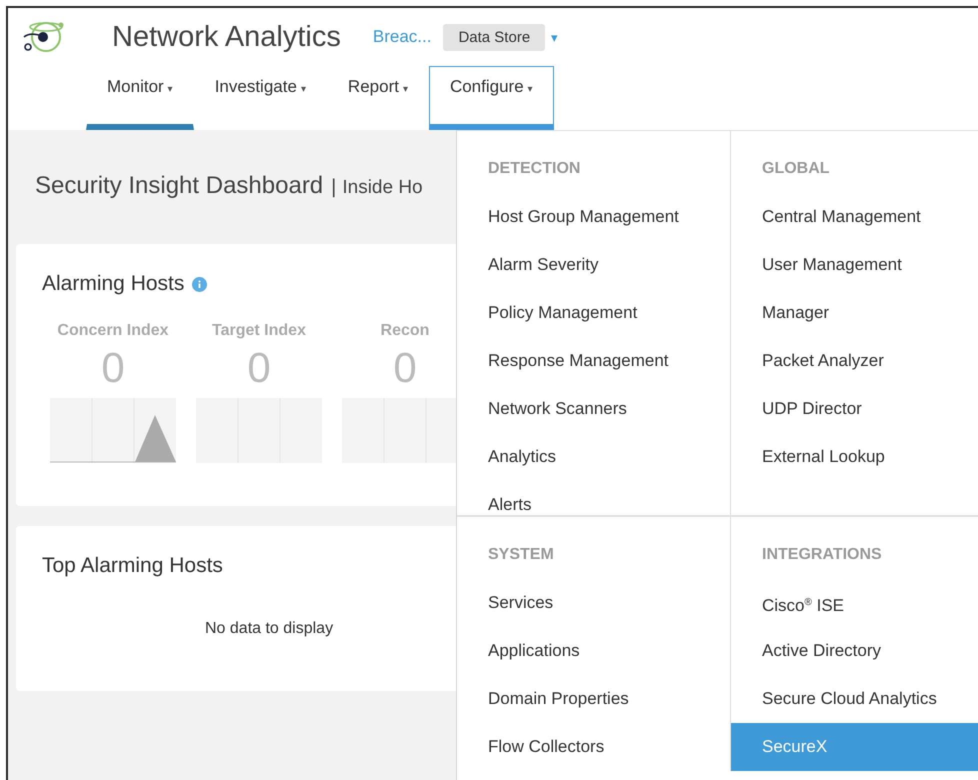 The width and height of the screenshot is (978, 780). I want to click on menu-item: Central Management, so click(854, 217).